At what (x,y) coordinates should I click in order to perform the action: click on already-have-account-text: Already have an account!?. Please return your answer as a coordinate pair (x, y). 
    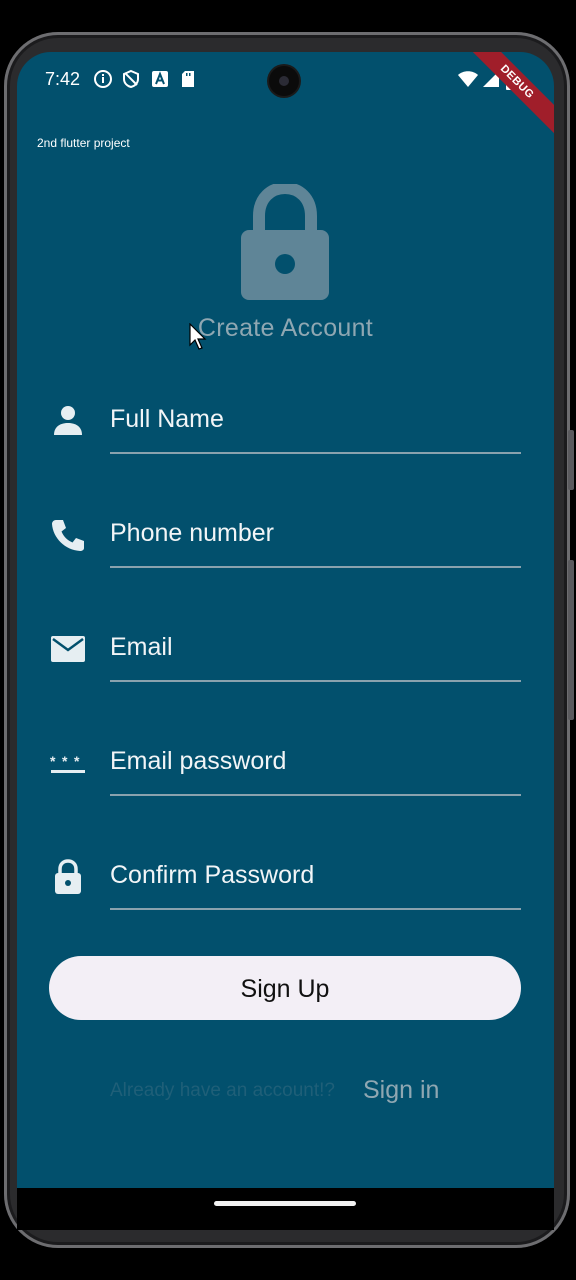
    Looking at the image, I should click on (222, 1090).